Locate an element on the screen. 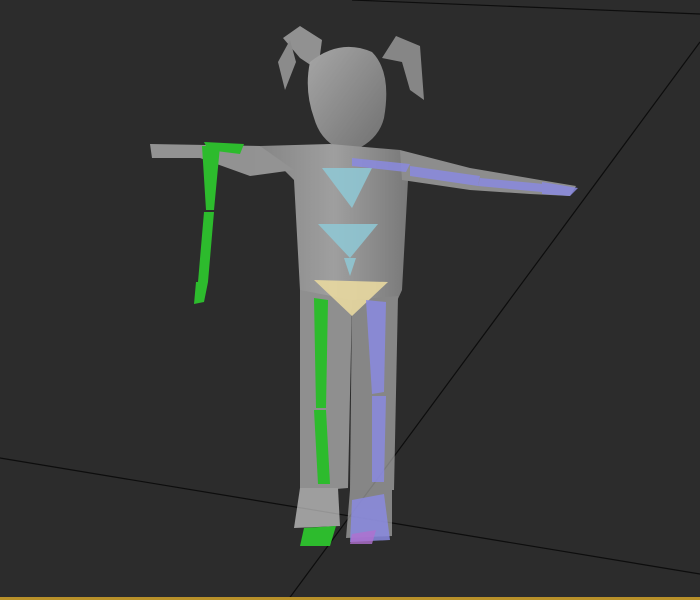 The height and width of the screenshot is (600, 700). character-head is located at coordinates (347, 99).